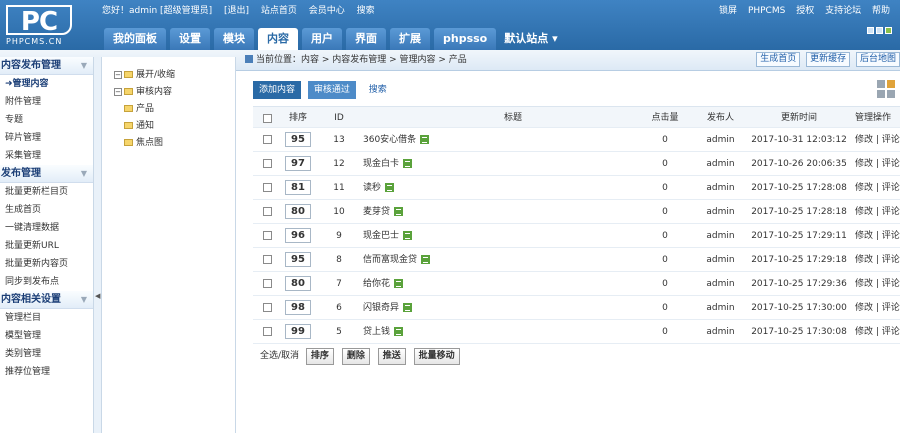  Describe the element at coordinates (236, 11) in the screenshot. I see `logout-link: [退出]` at that location.